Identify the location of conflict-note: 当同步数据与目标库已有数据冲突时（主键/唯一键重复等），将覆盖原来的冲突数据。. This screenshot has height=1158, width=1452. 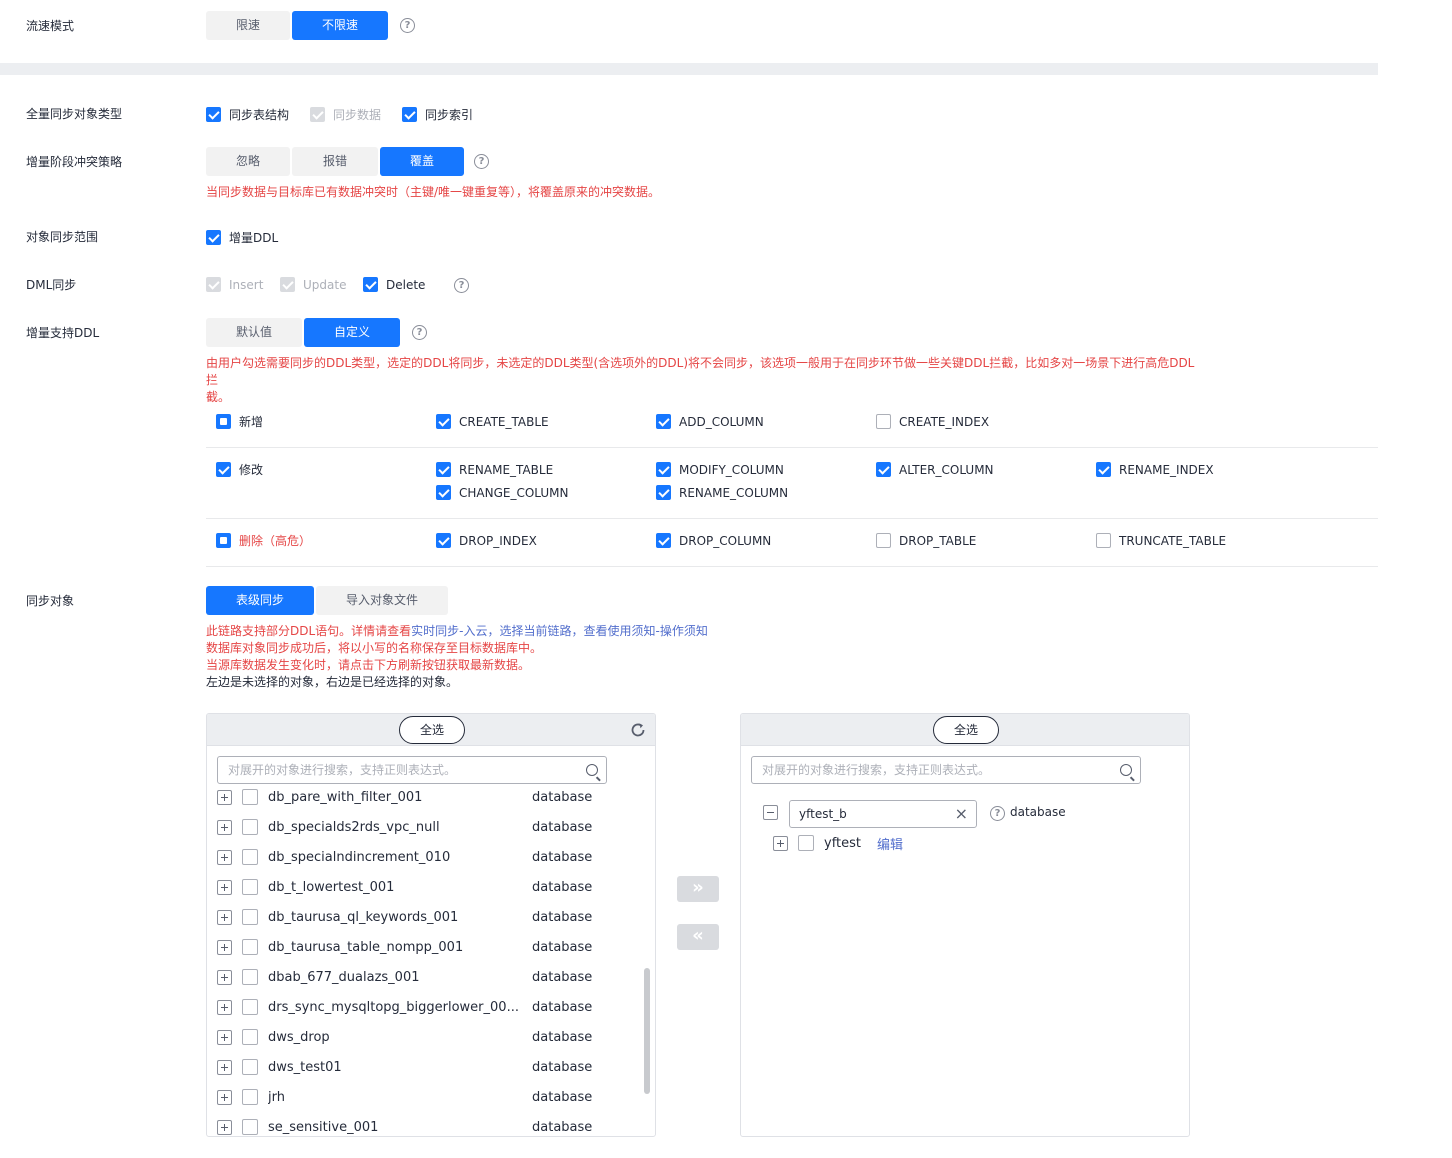
(433, 192).